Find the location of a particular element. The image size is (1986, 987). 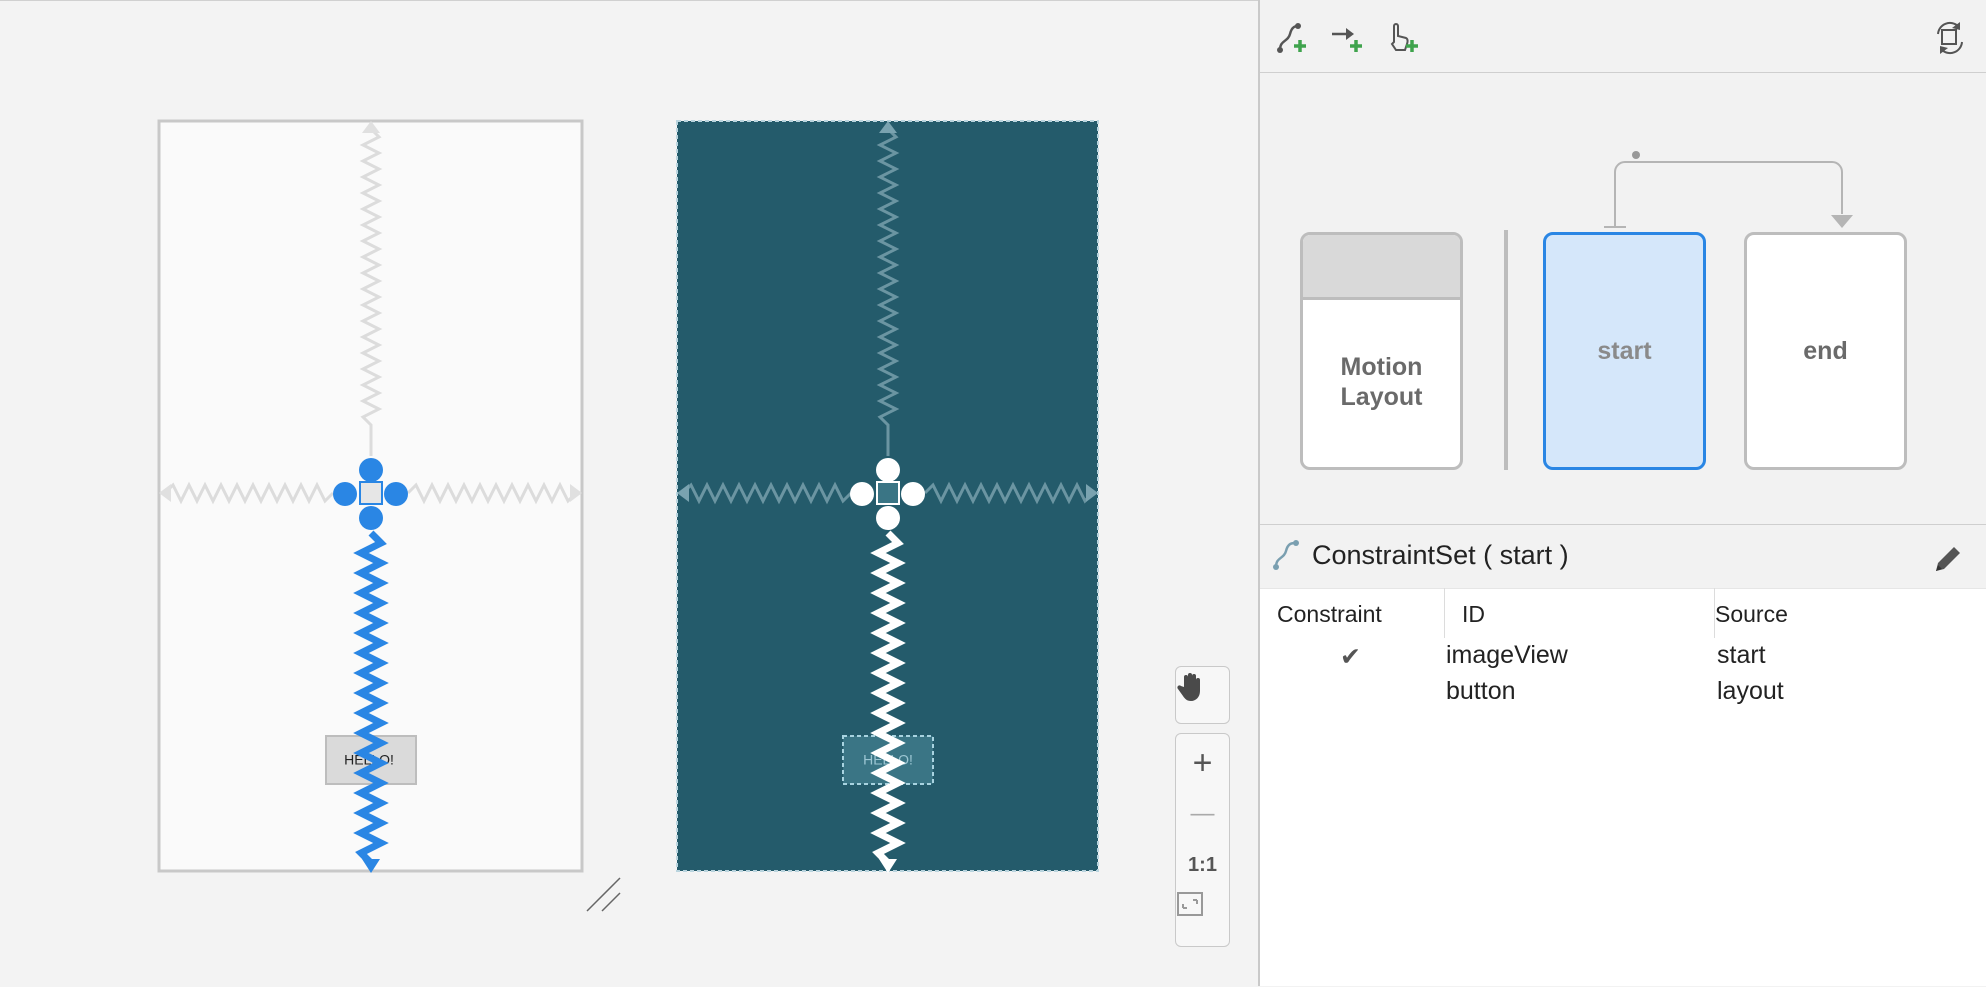

constraintset-title: ConstraintSet ( start ) is located at coordinates (1440, 555).